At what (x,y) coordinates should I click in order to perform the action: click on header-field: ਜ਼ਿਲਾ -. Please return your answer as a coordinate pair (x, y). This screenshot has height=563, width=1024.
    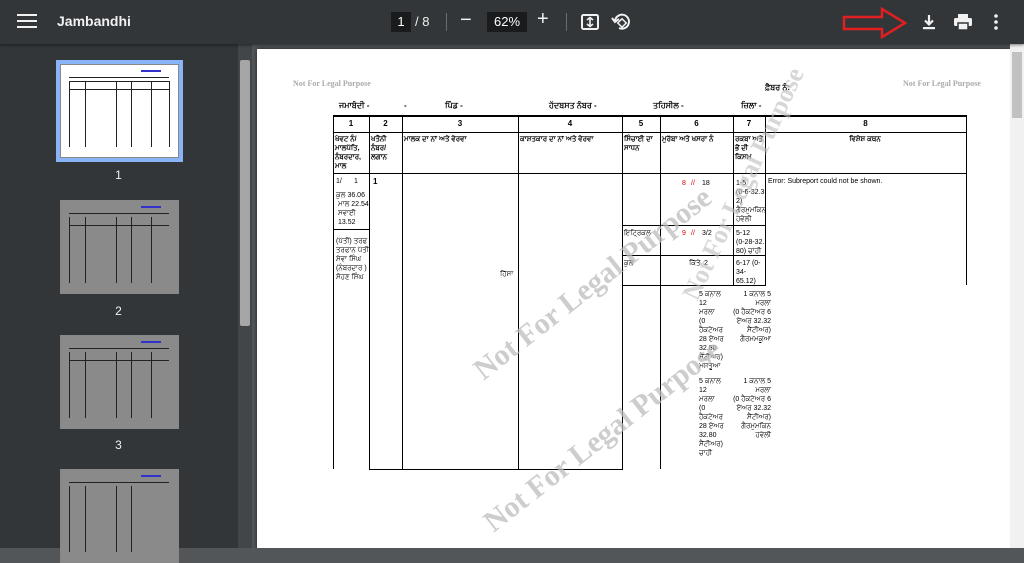
    Looking at the image, I should click on (751, 105).